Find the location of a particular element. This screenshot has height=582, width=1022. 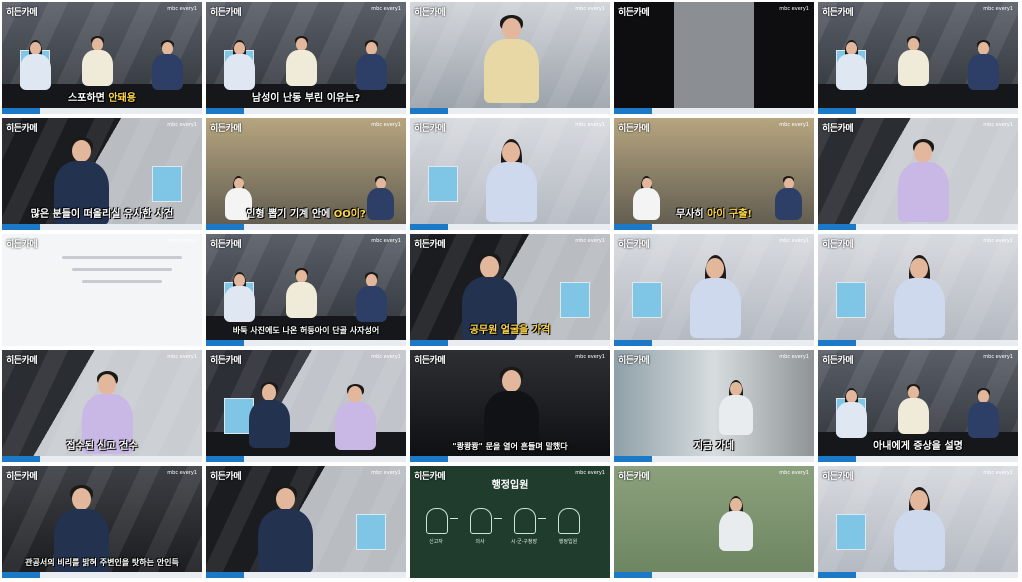

arrow-icon is located at coordinates (542, 518).